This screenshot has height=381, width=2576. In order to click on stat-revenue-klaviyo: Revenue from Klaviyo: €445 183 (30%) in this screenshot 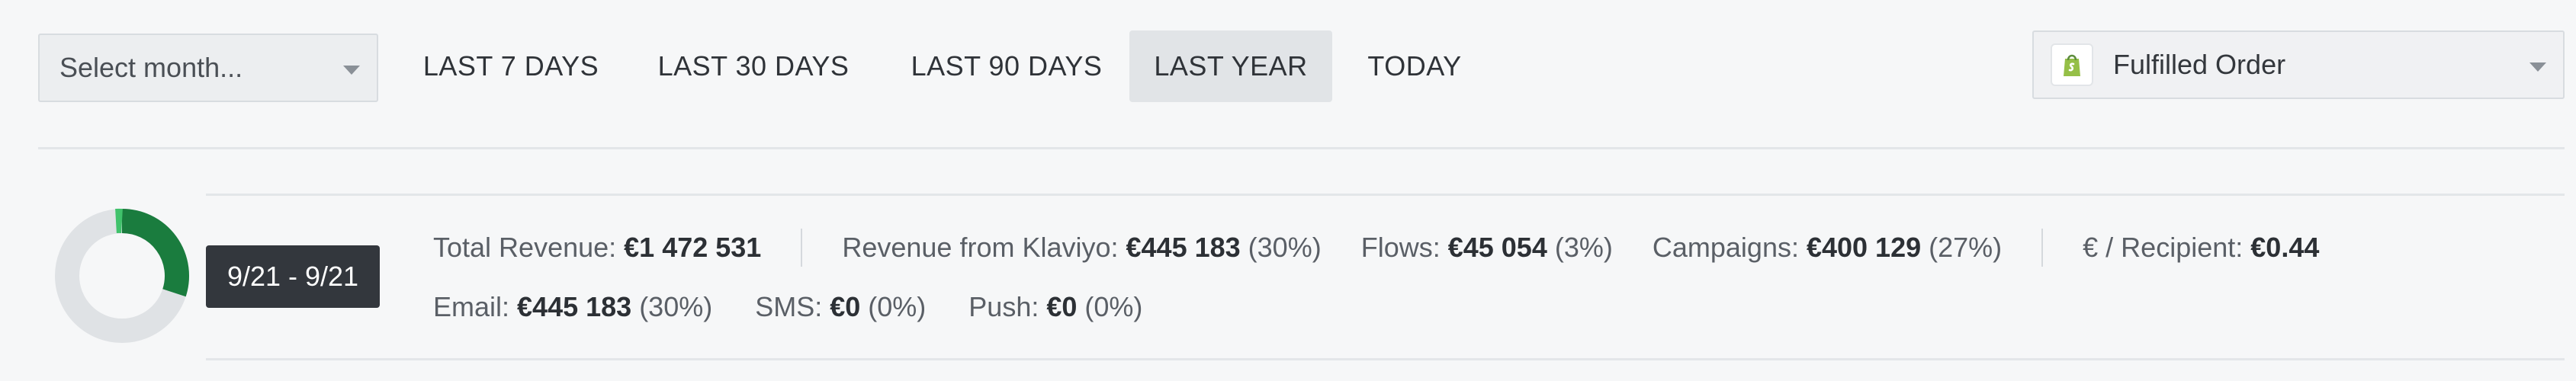, I will do `click(1081, 248)`.